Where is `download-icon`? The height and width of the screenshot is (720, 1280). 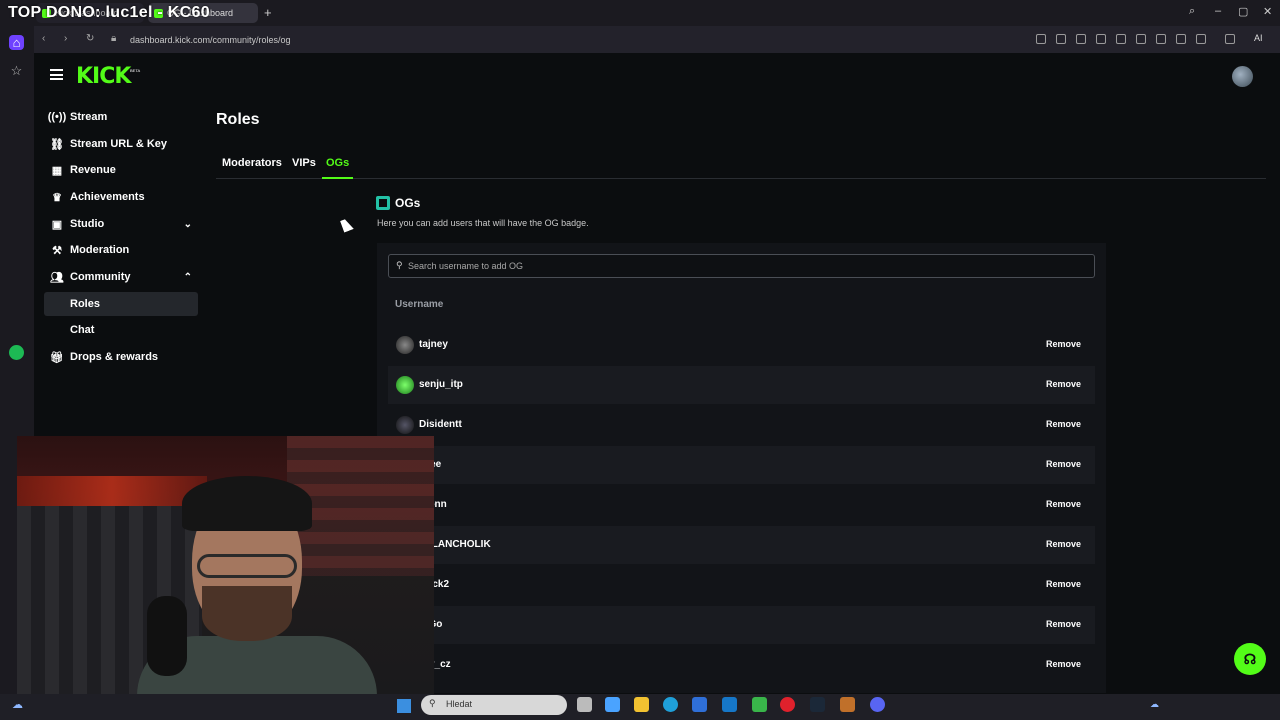
download-icon is located at coordinates (1161, 39).